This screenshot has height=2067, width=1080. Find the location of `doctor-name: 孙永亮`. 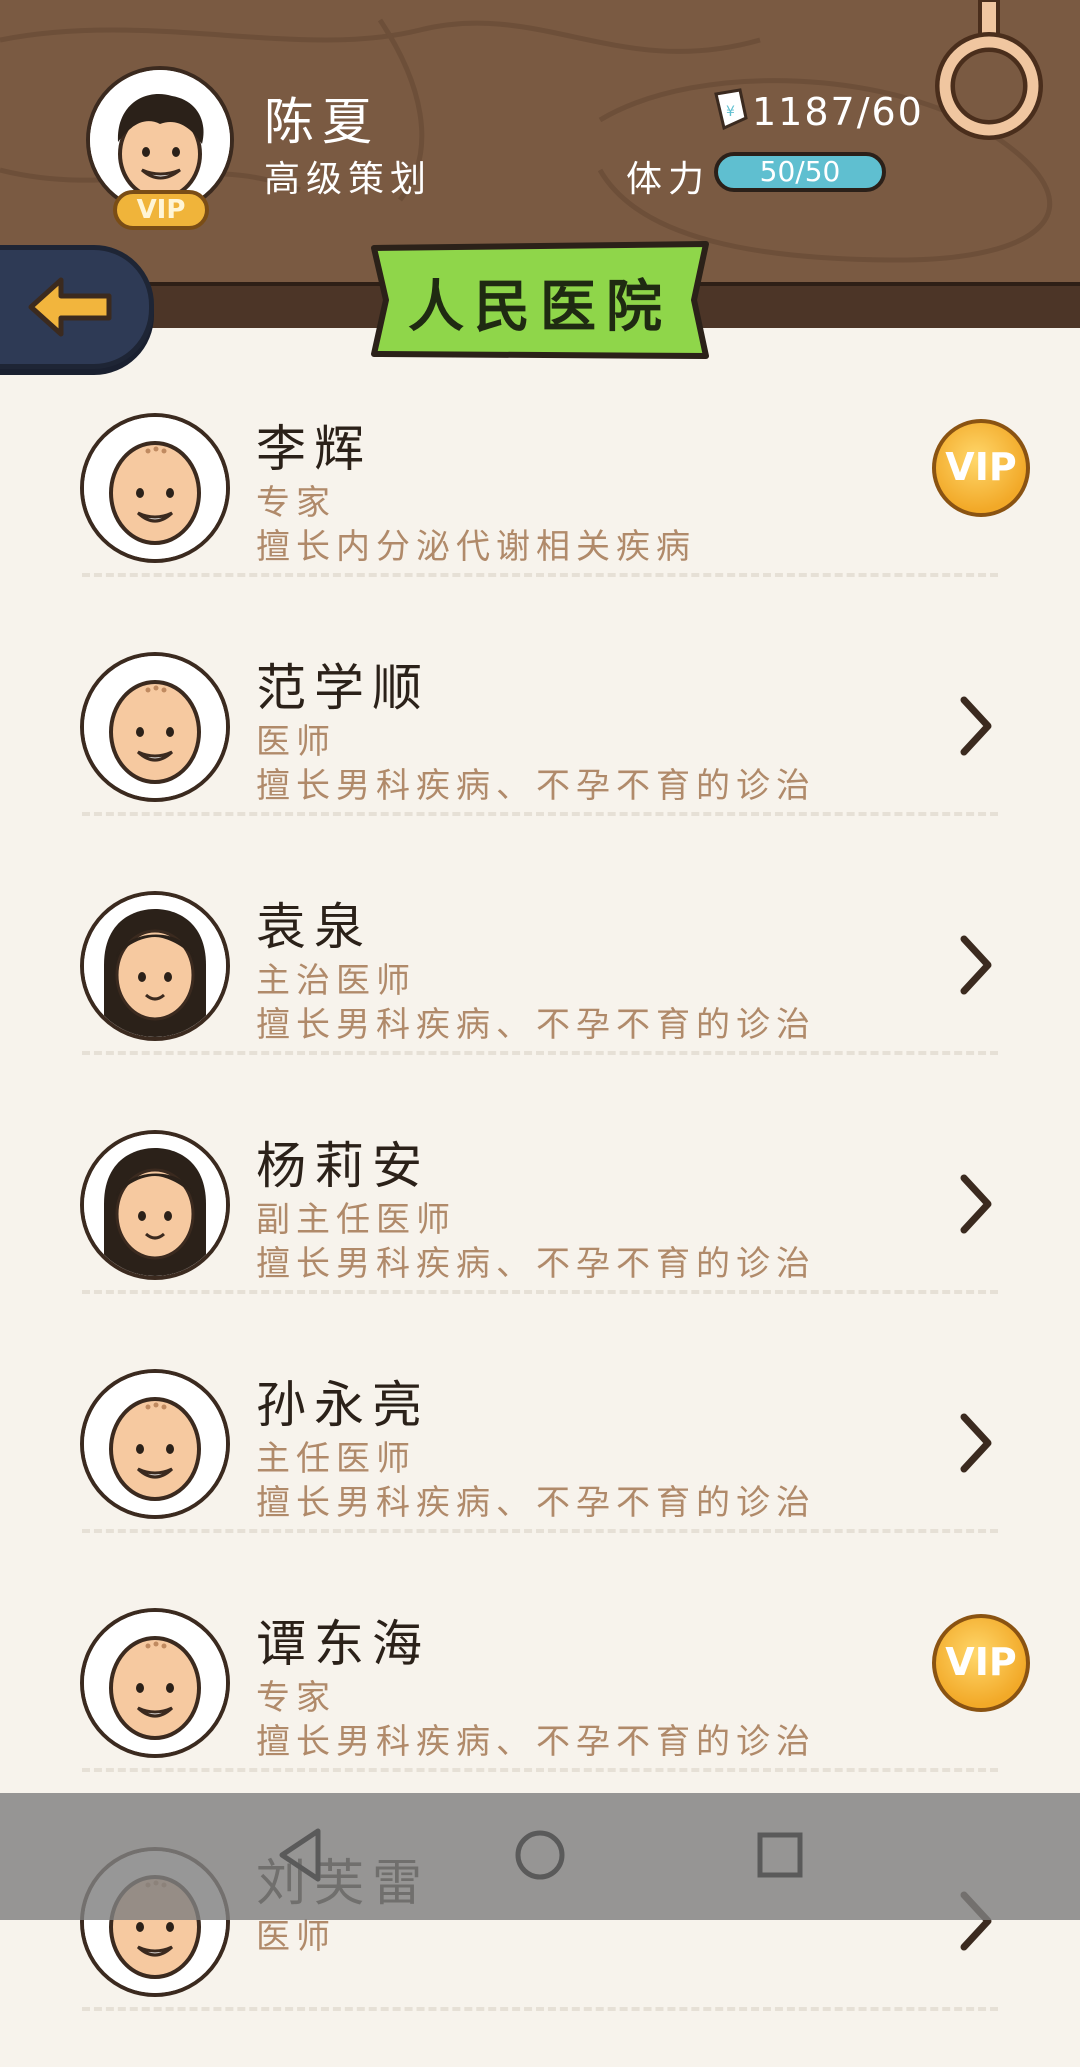

doctor-name: 孙永亮 is located at coordinates (343, 1405).